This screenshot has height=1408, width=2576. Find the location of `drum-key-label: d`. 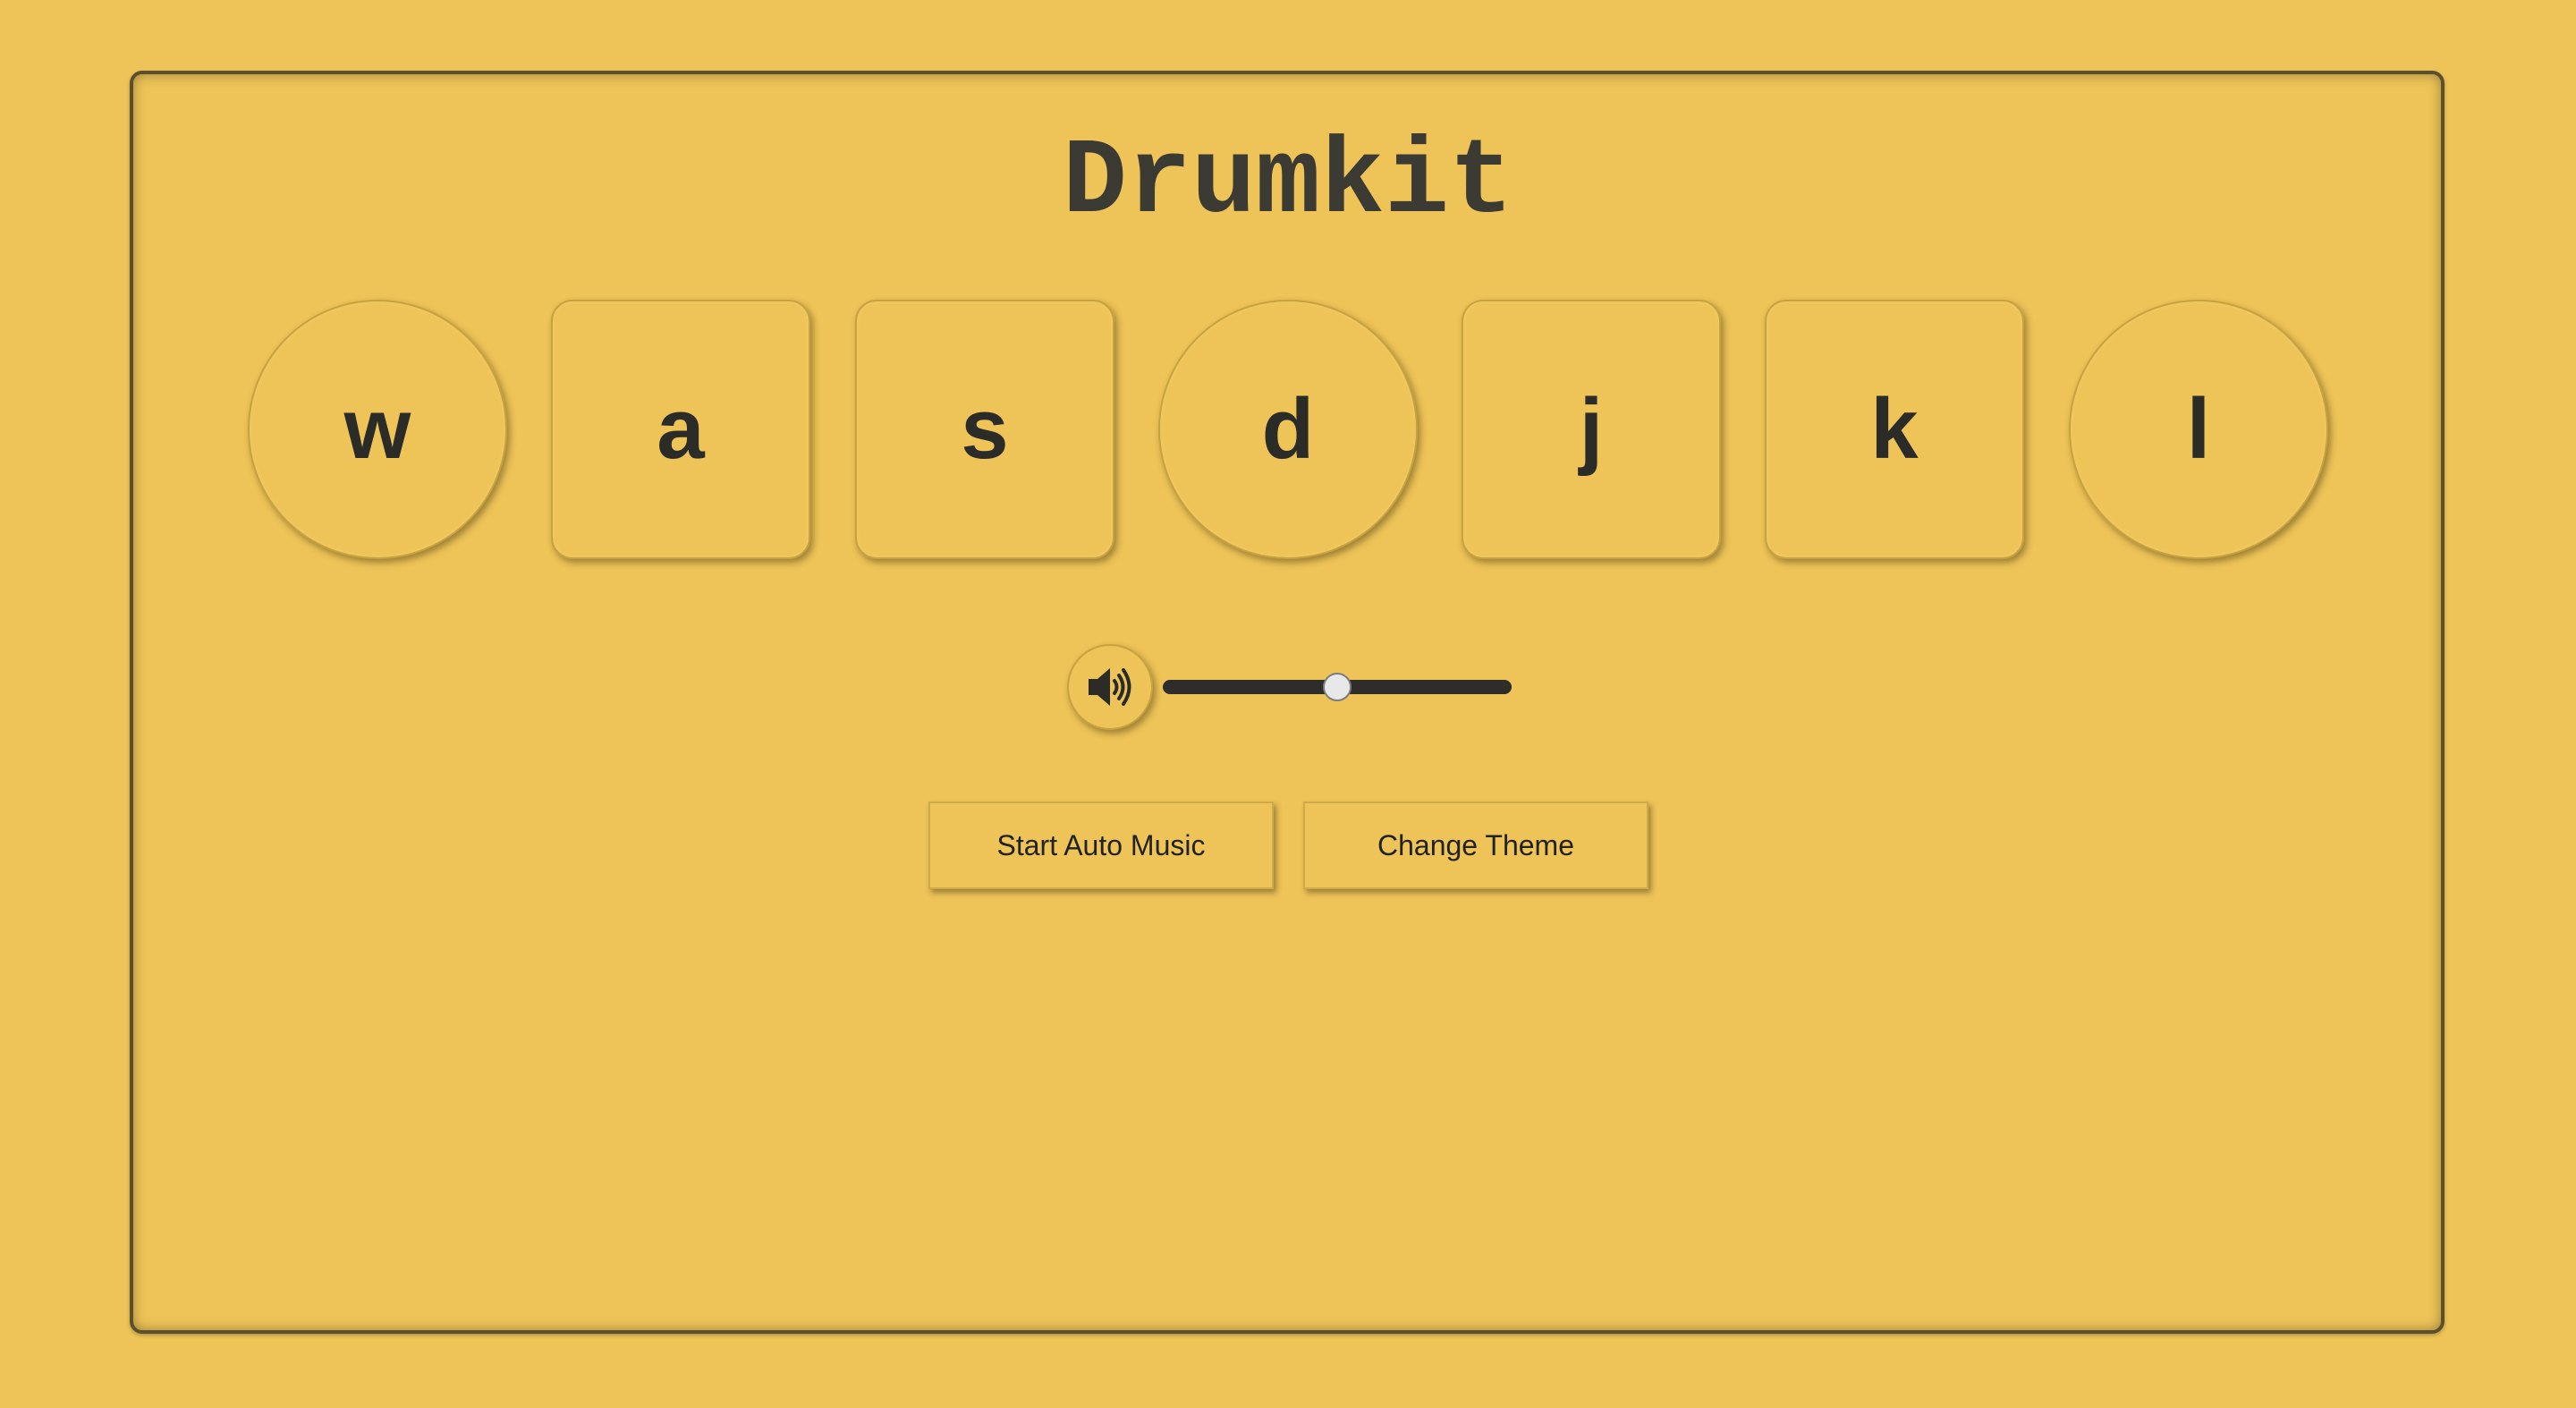

drum-key-label: d is located at coordinates (1288, 429).